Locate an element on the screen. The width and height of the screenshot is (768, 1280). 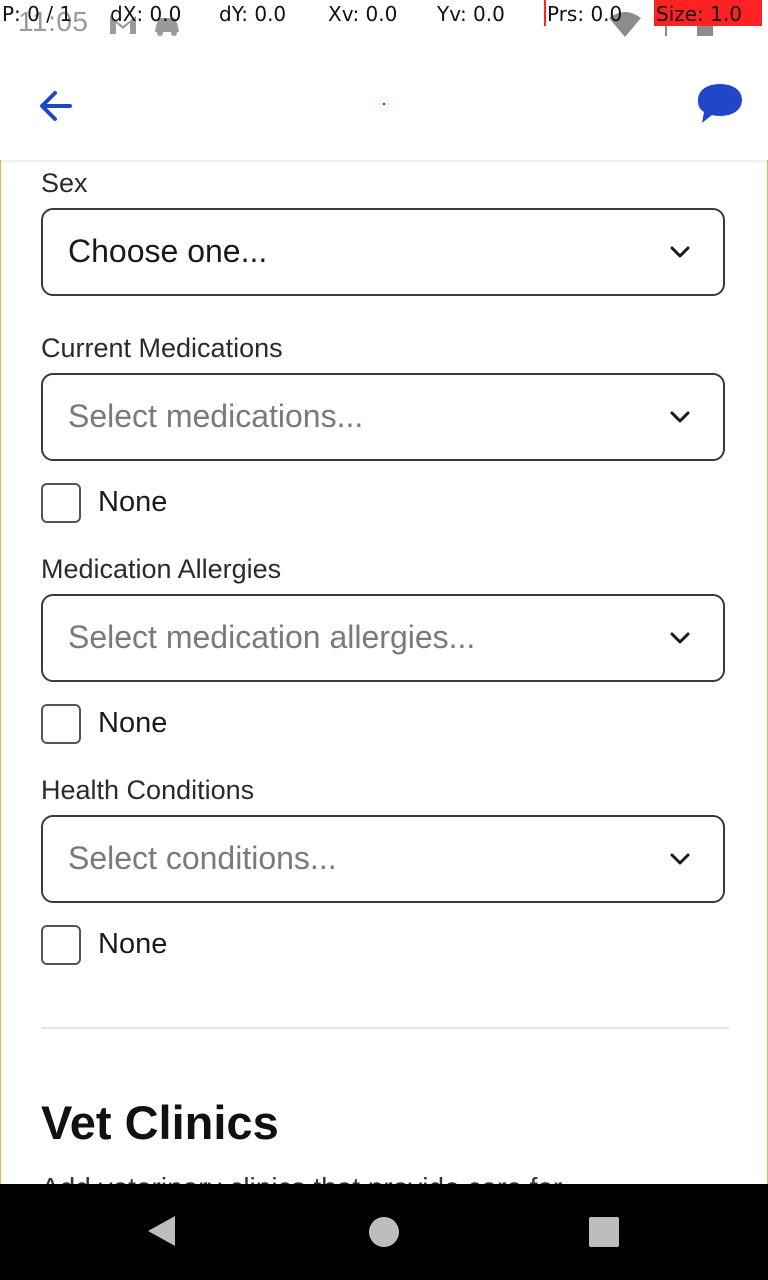
nav-recents-button is located at coordinates (604, 1232).